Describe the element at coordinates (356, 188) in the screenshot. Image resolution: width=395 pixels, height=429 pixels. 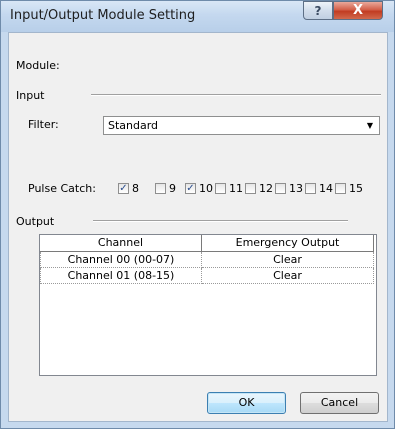
I see `pulse-catch-15-label: 15` at that location.